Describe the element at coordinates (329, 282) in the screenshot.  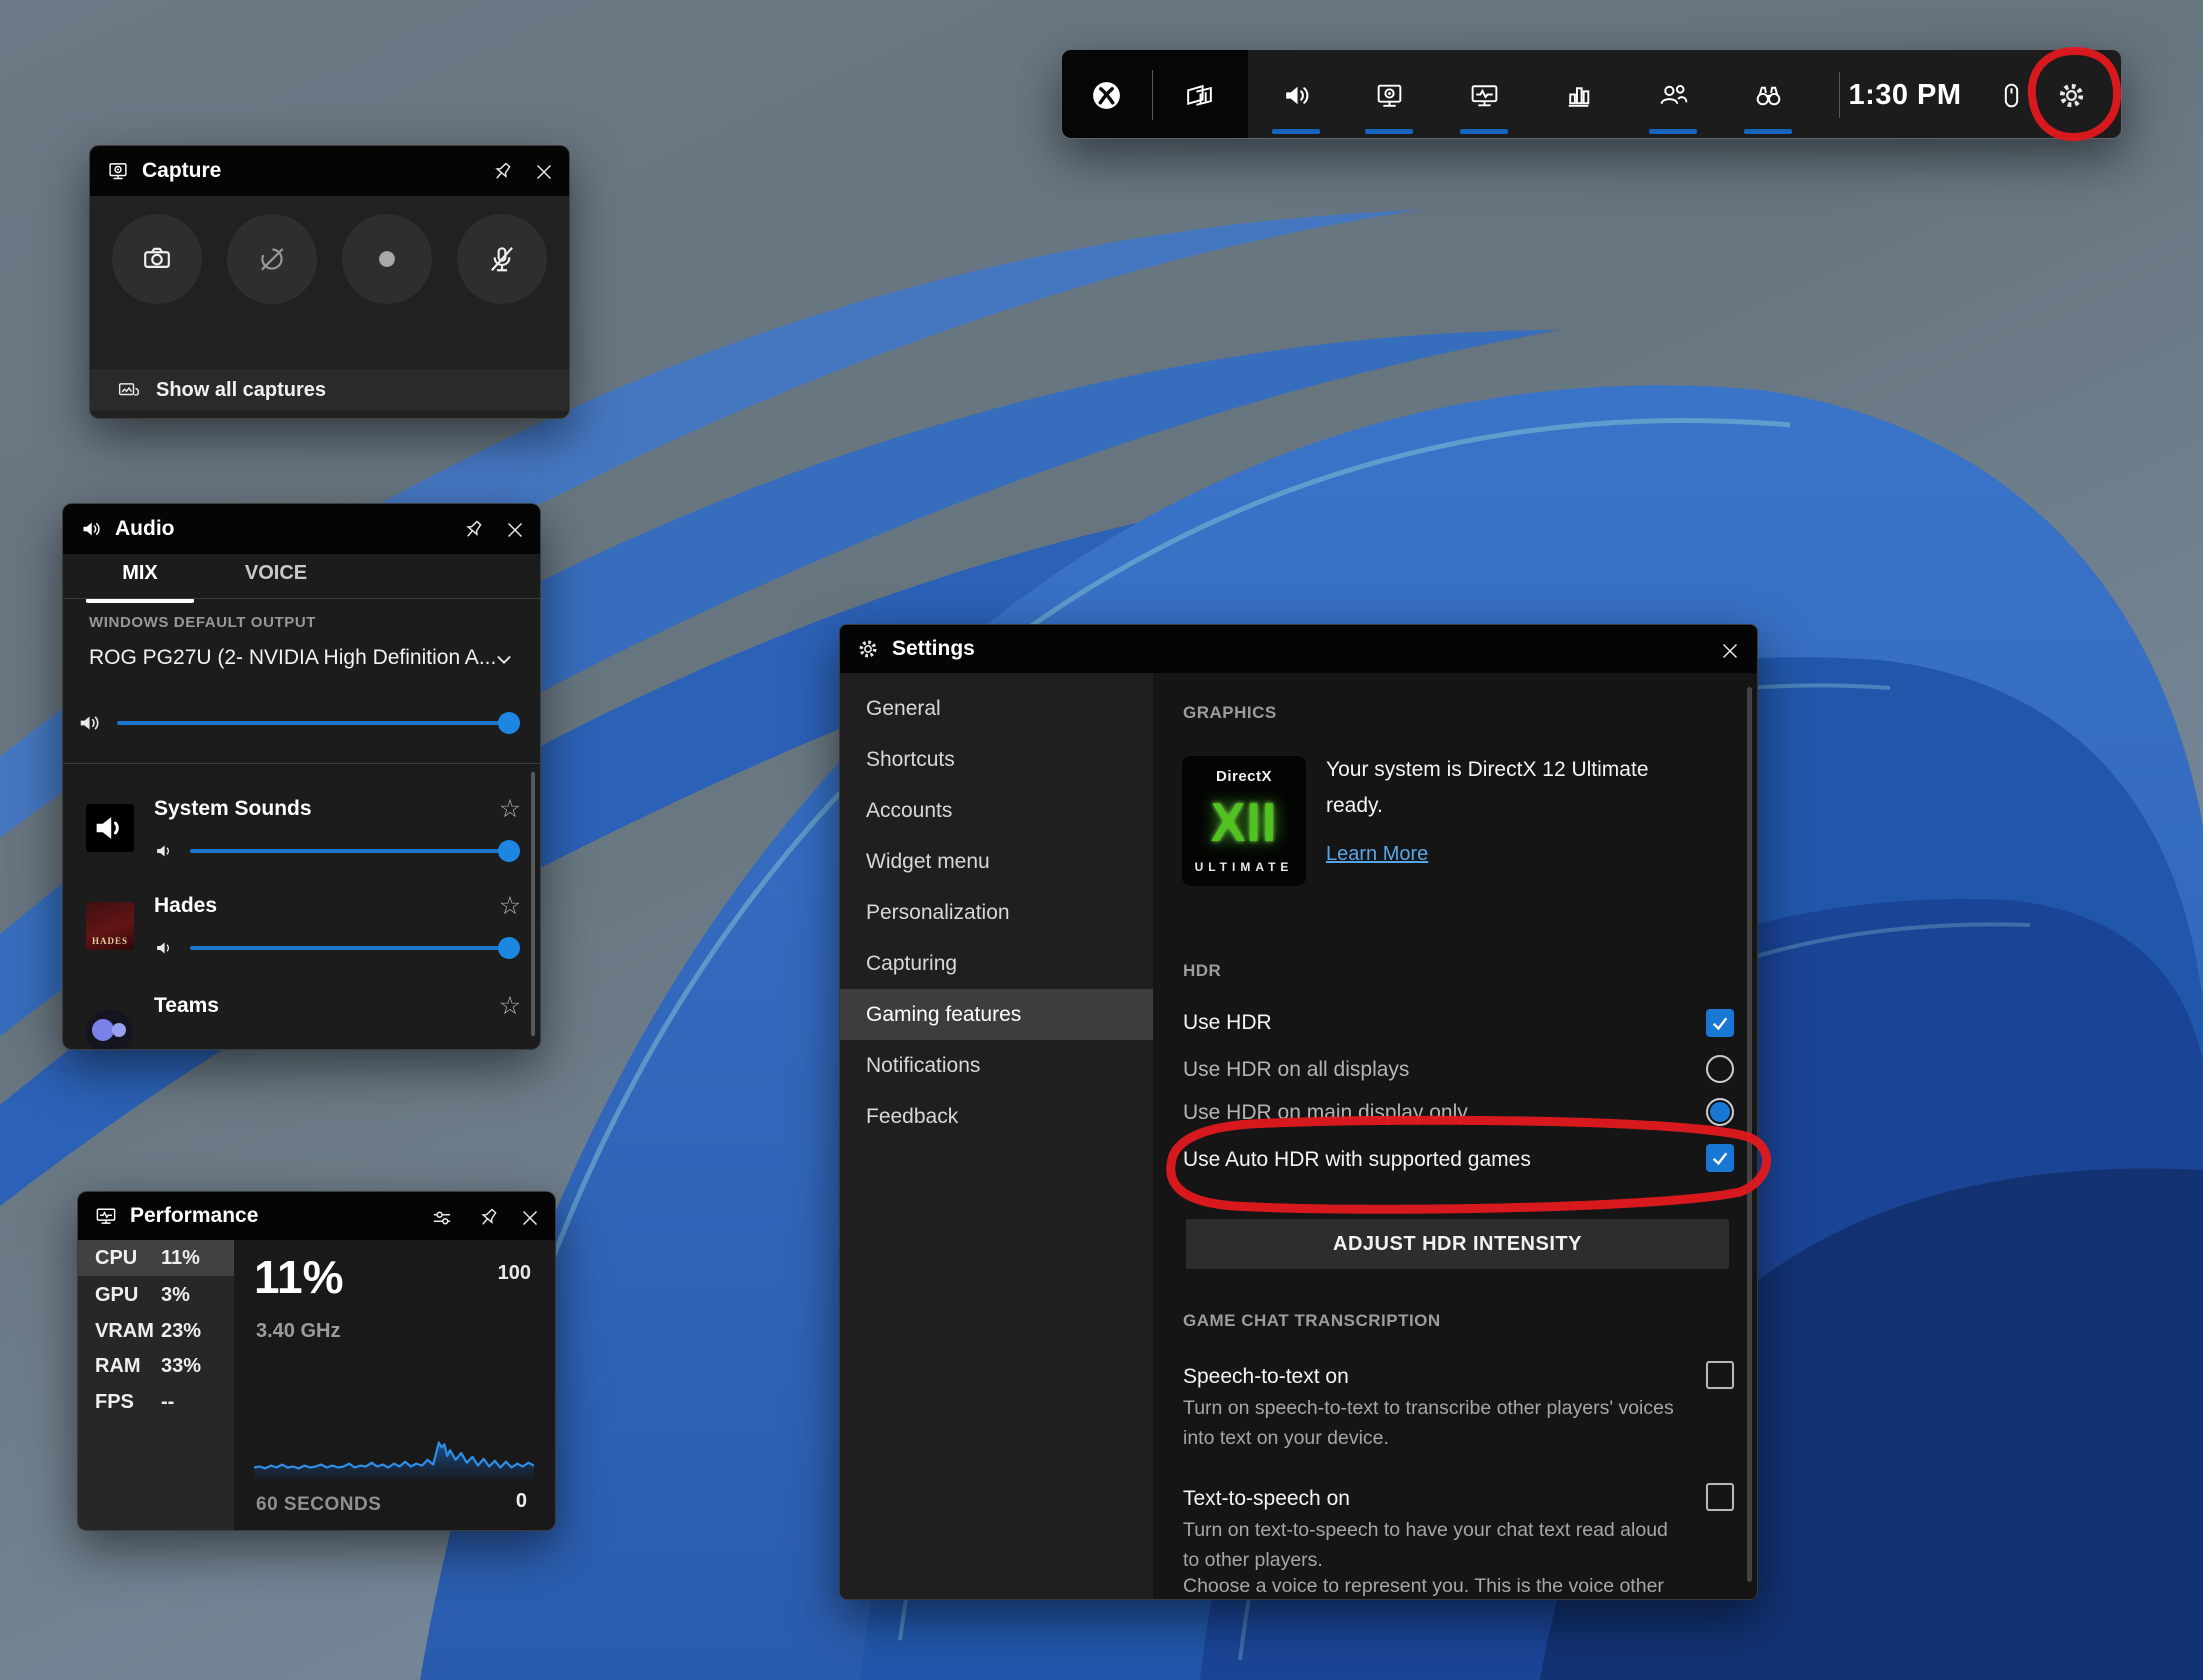
I see `capture-widget: Capture Show all captures` at that location.